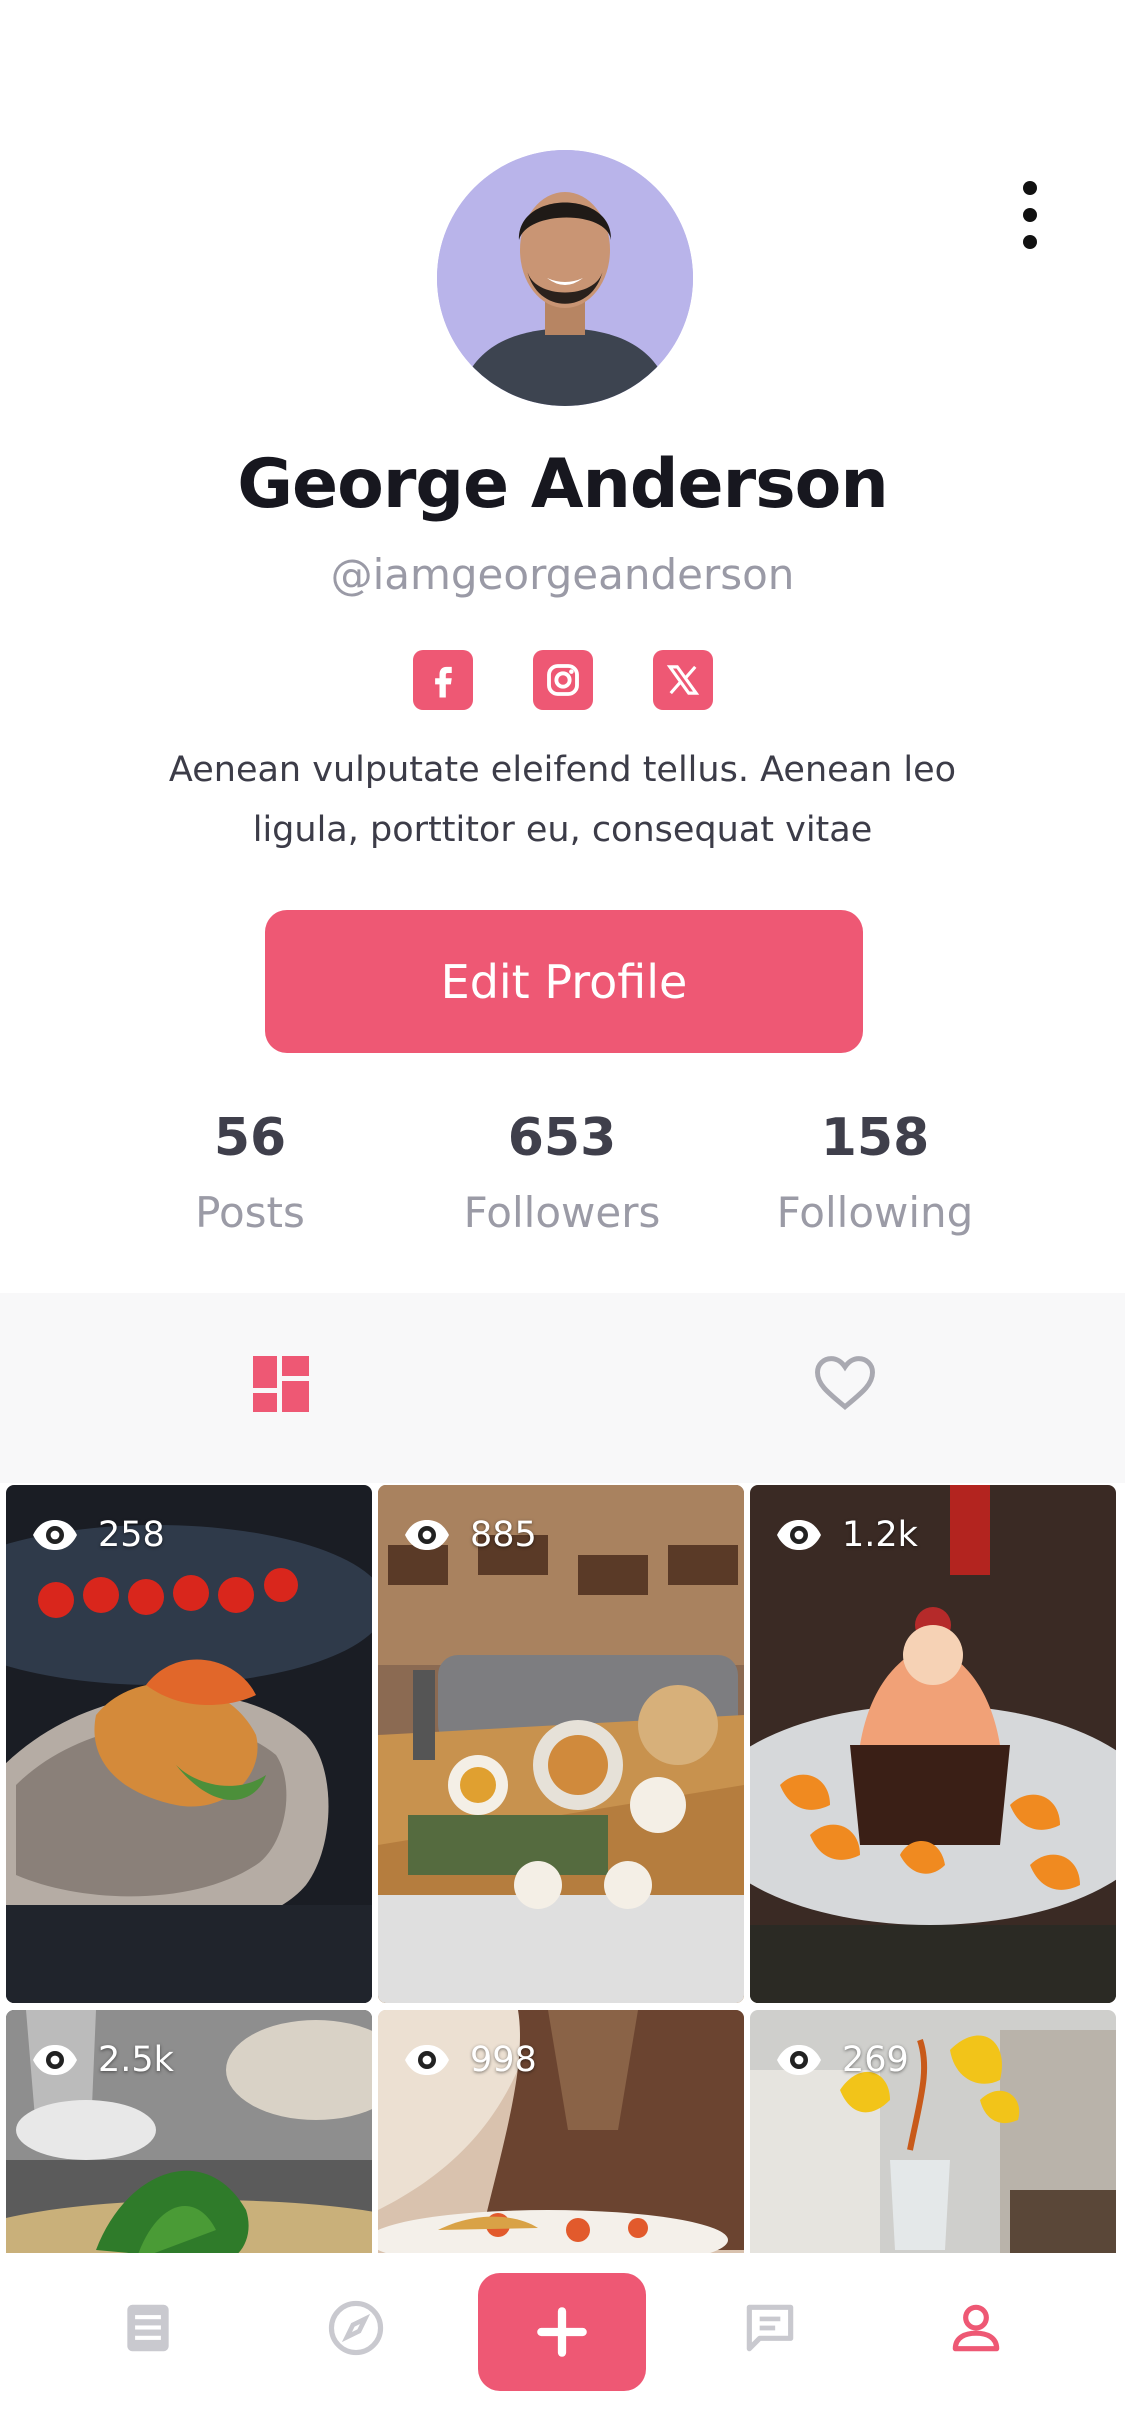  I want to click on post-views-count: 885, so click(503, 1535).